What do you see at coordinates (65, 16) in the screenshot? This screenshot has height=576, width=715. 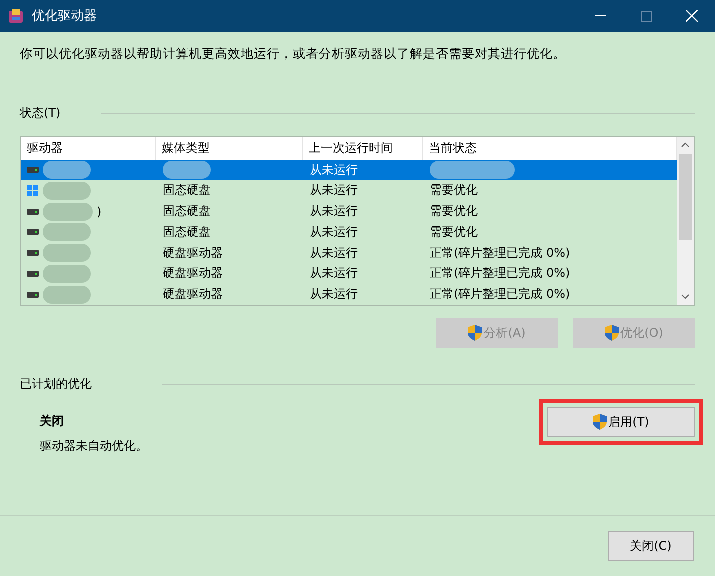 I see `window-title: 优化驱动器` at bounding box center [65, 16].